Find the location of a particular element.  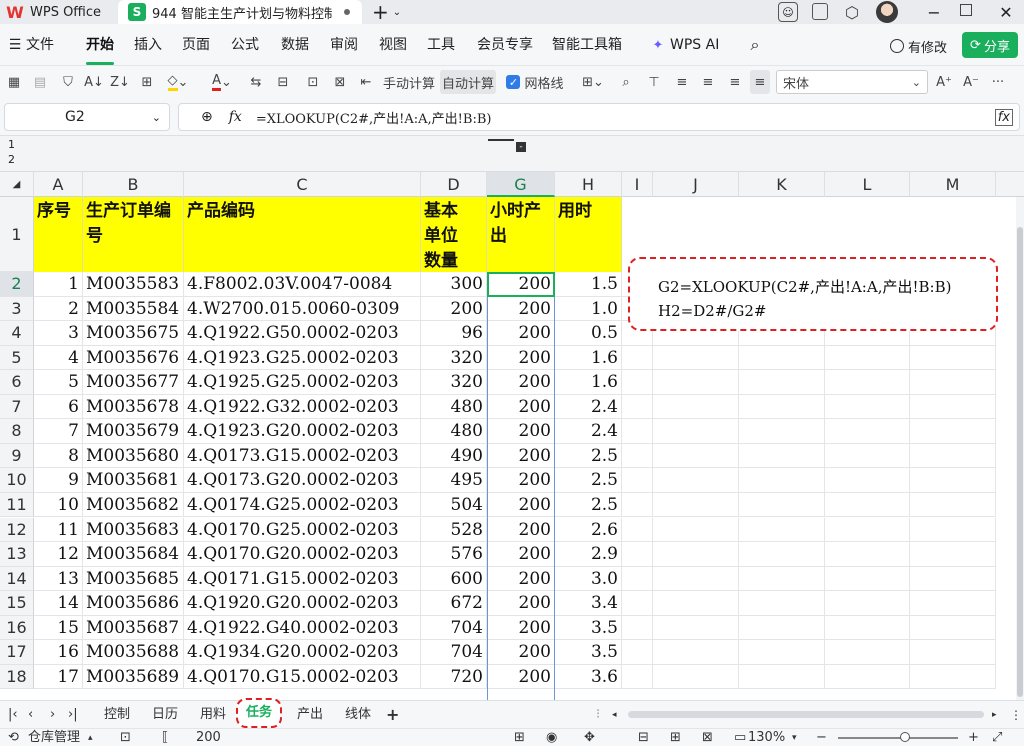

cell-product: 4.W2700.015.0060-0309 is located at coordinates (302, 309).